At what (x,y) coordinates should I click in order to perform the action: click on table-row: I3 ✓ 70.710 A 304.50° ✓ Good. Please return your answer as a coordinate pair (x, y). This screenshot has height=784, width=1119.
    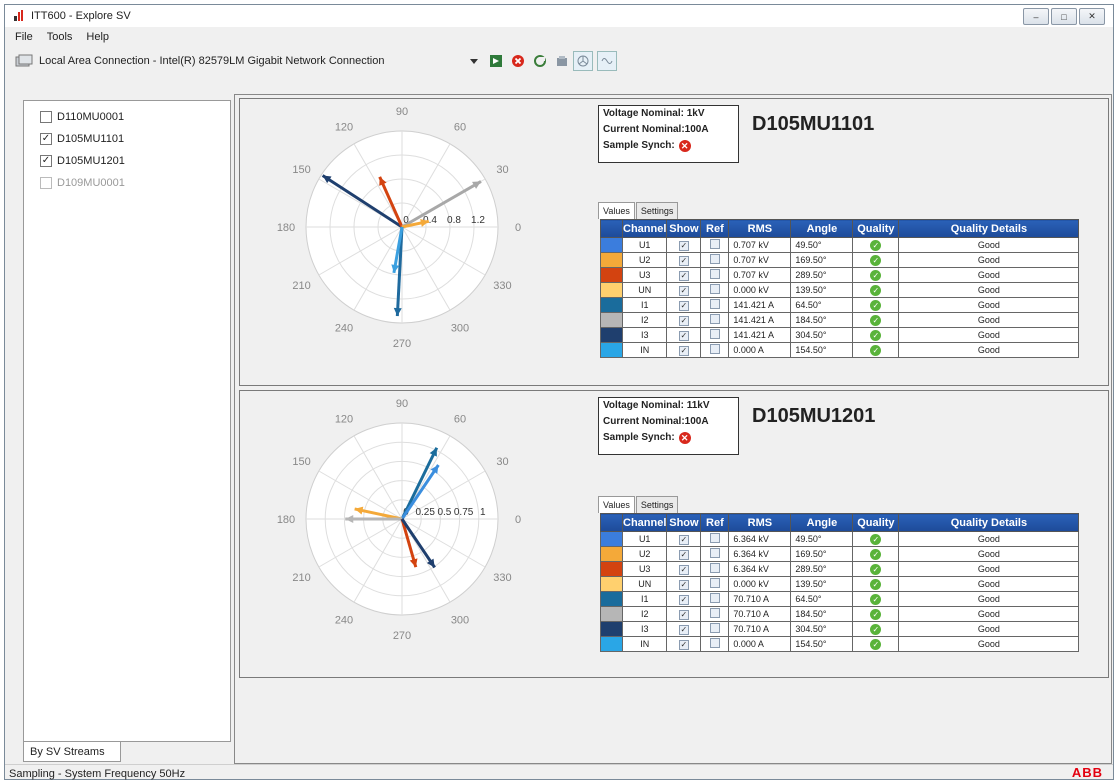
    Looking at the image, I should click on (840, 629).